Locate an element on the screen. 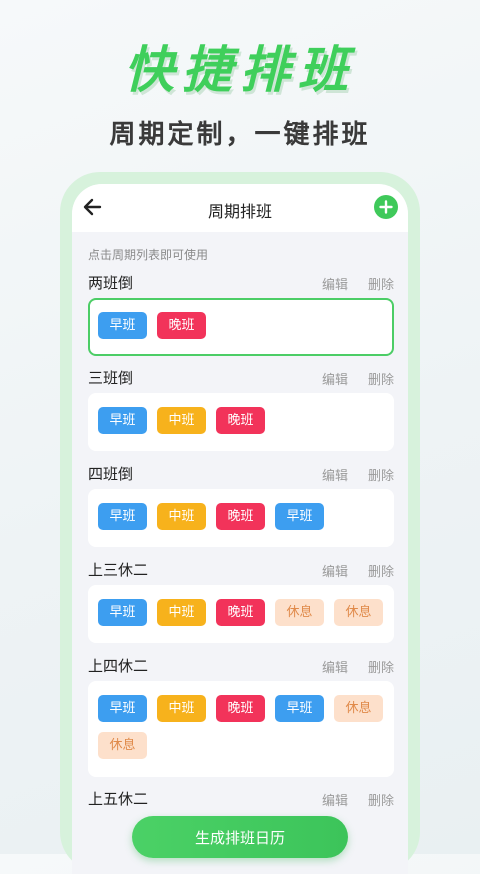 The width and height of the screenshot is (480, 874). usage-hint: 点击周期列表即可使用 is located at coordinates (148, 255).